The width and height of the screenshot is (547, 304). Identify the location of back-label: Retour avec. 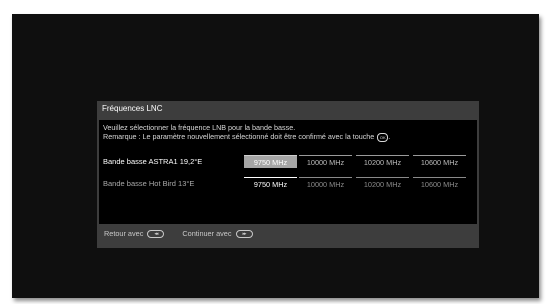
(124, 233).